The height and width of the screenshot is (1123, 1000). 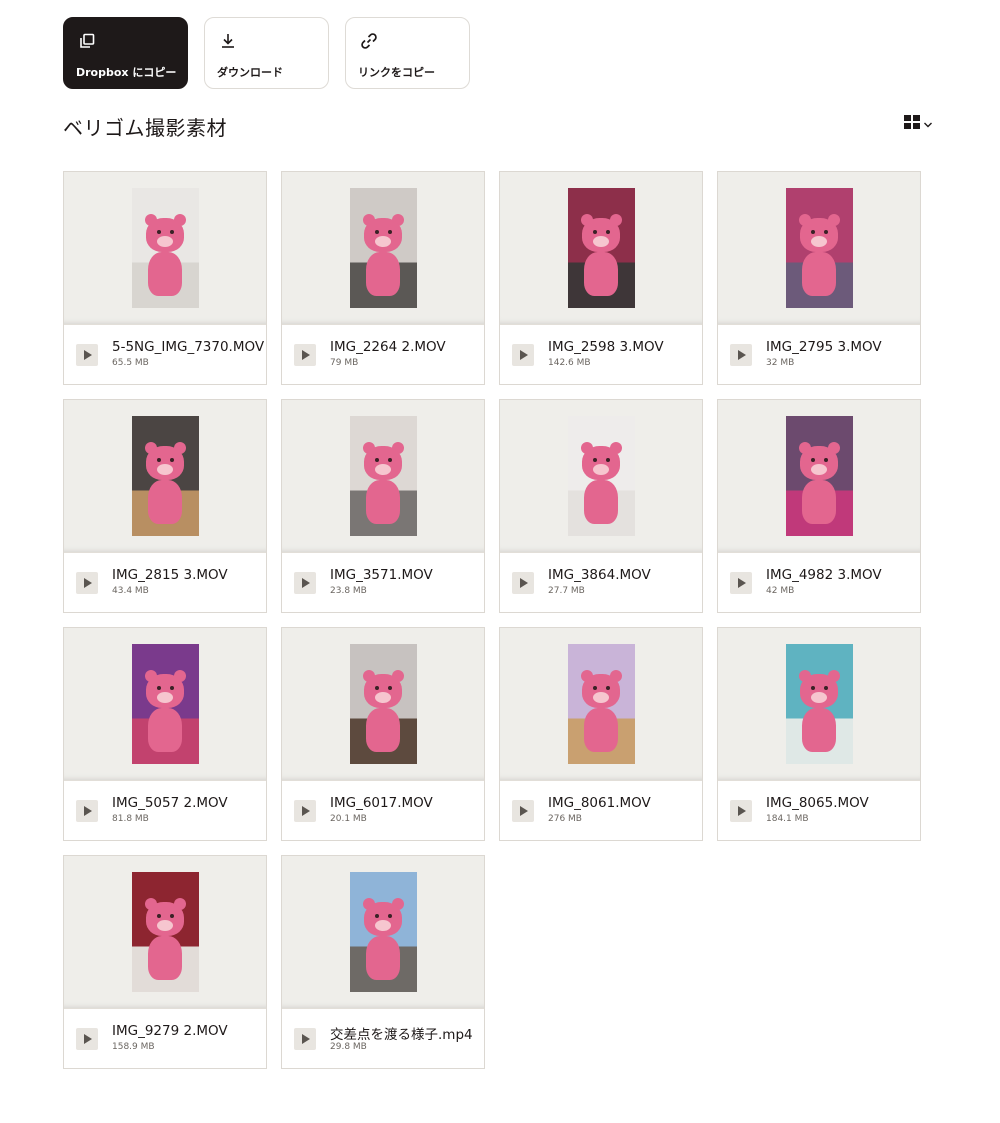 I want to click on file-card: IMG_9279 2.MOV 158.9 MB, so click(x=165, y=962).